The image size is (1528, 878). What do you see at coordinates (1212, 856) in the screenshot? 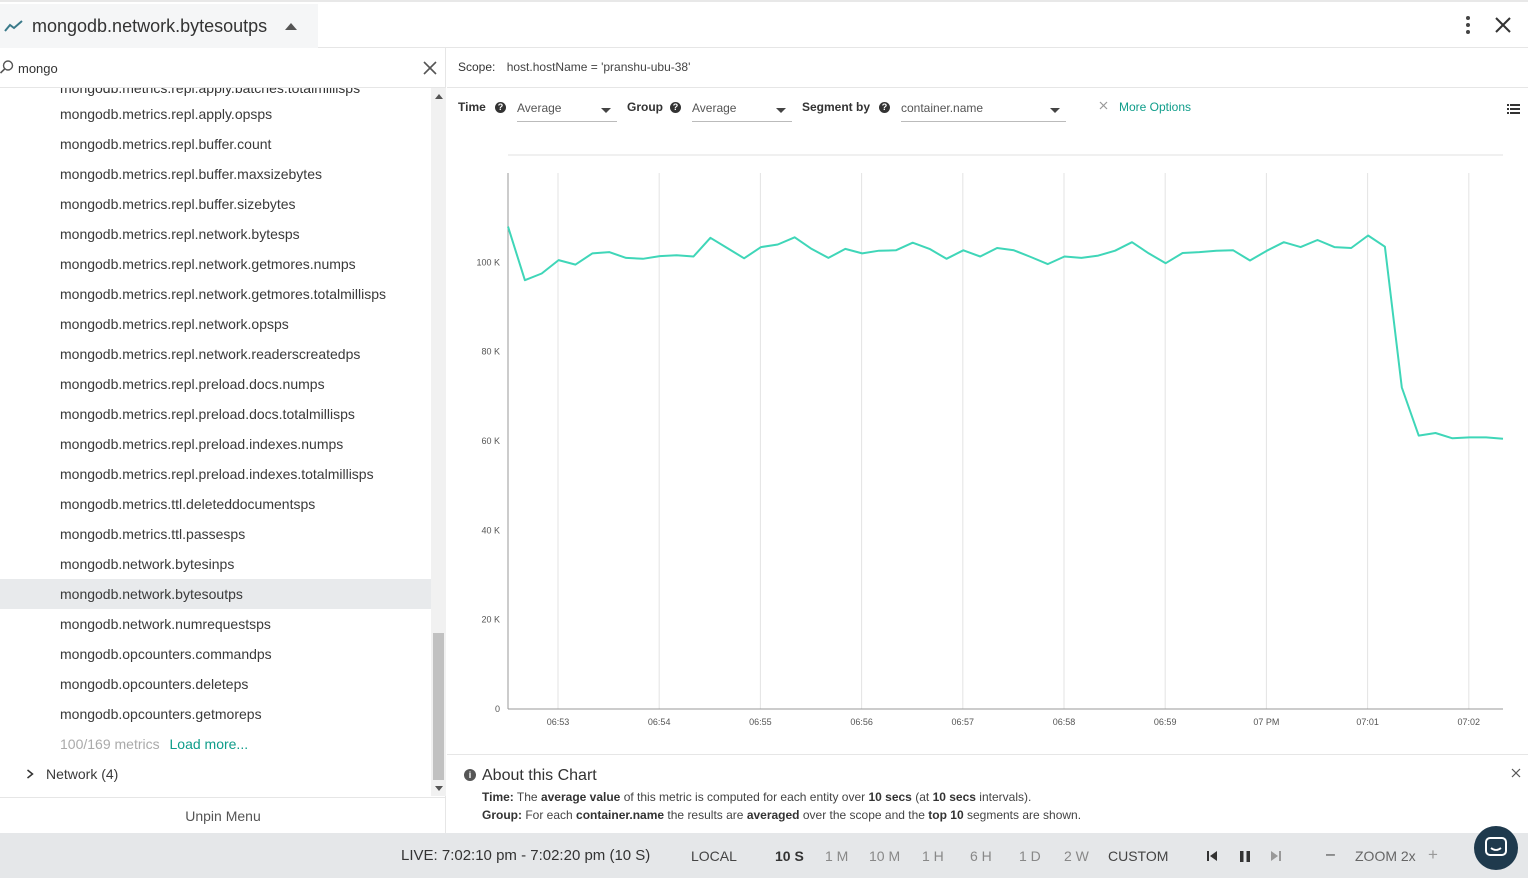
I see `skip-back-icon` at bounding box center [1212, 856].